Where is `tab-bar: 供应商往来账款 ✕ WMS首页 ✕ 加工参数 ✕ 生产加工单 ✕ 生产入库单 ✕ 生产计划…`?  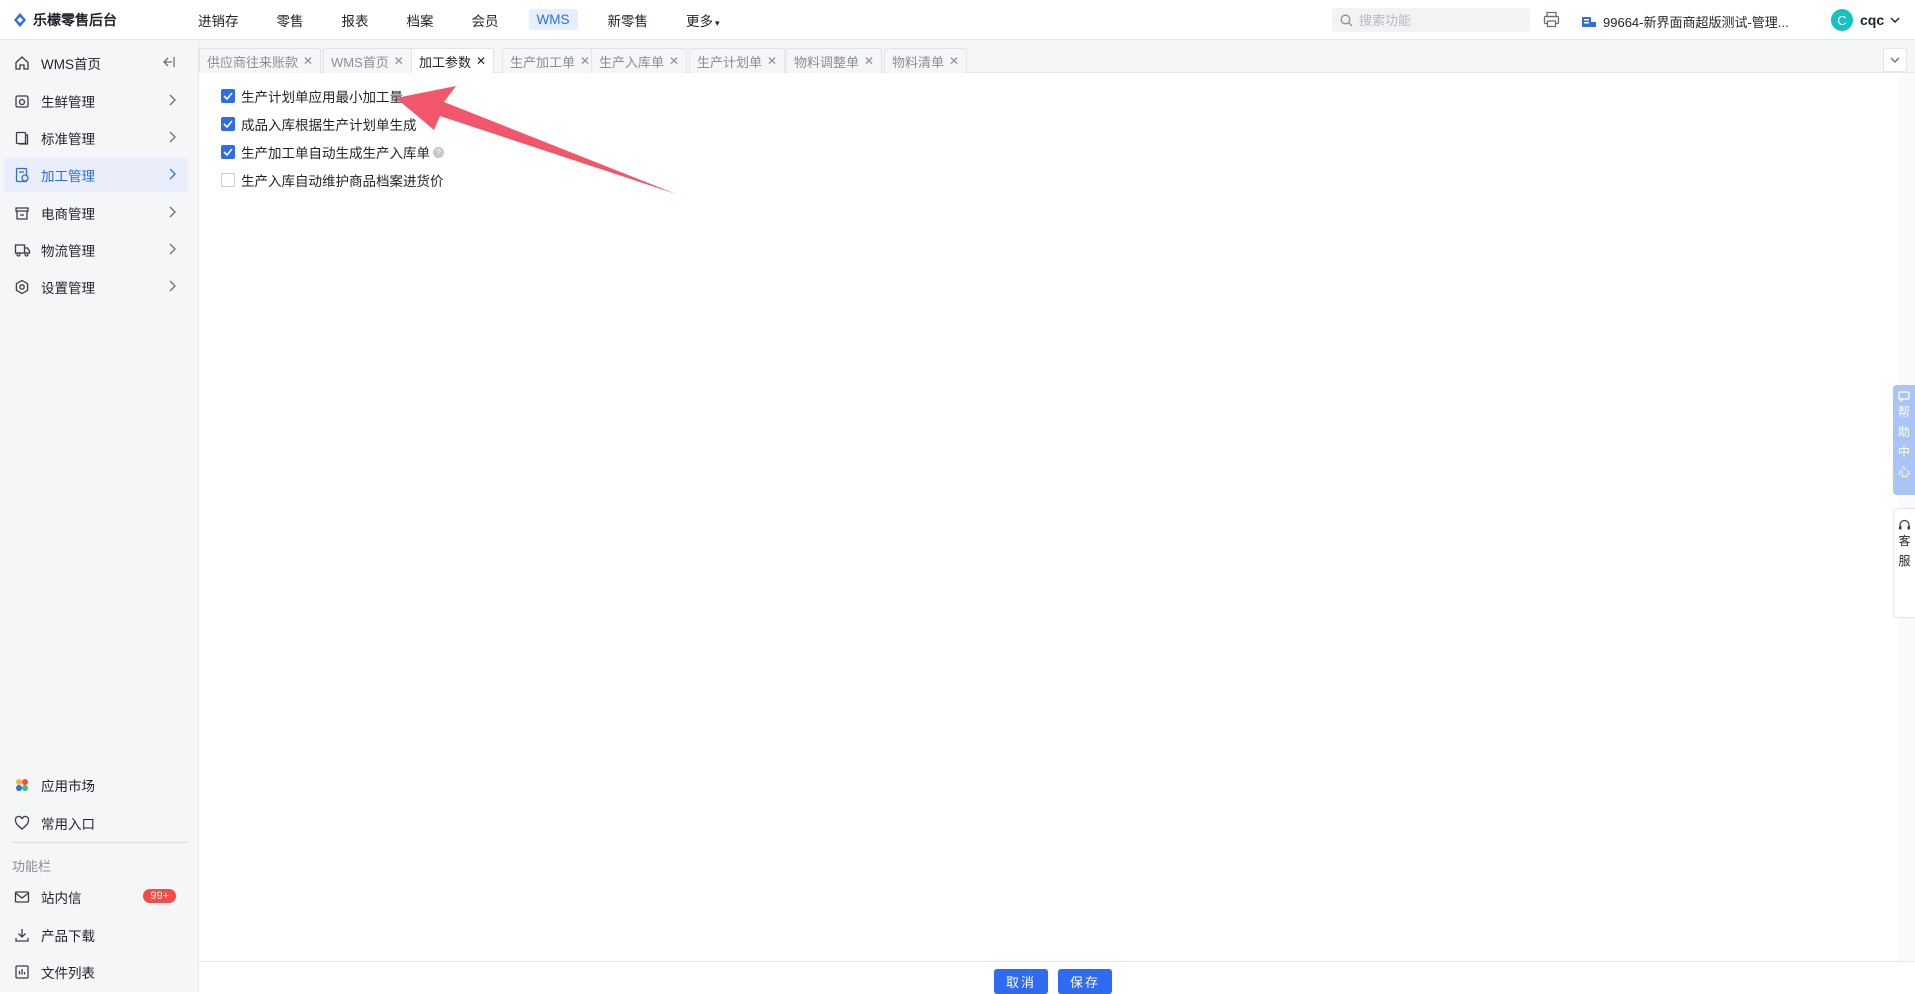
tab-bar: 供应商往来账款 ✕ WMS首页 ✕ 加工参数 ✕ 生产加工单 ✕ 生产入库单 ✕ 生产计划… is located at coordinates (1057, 56).